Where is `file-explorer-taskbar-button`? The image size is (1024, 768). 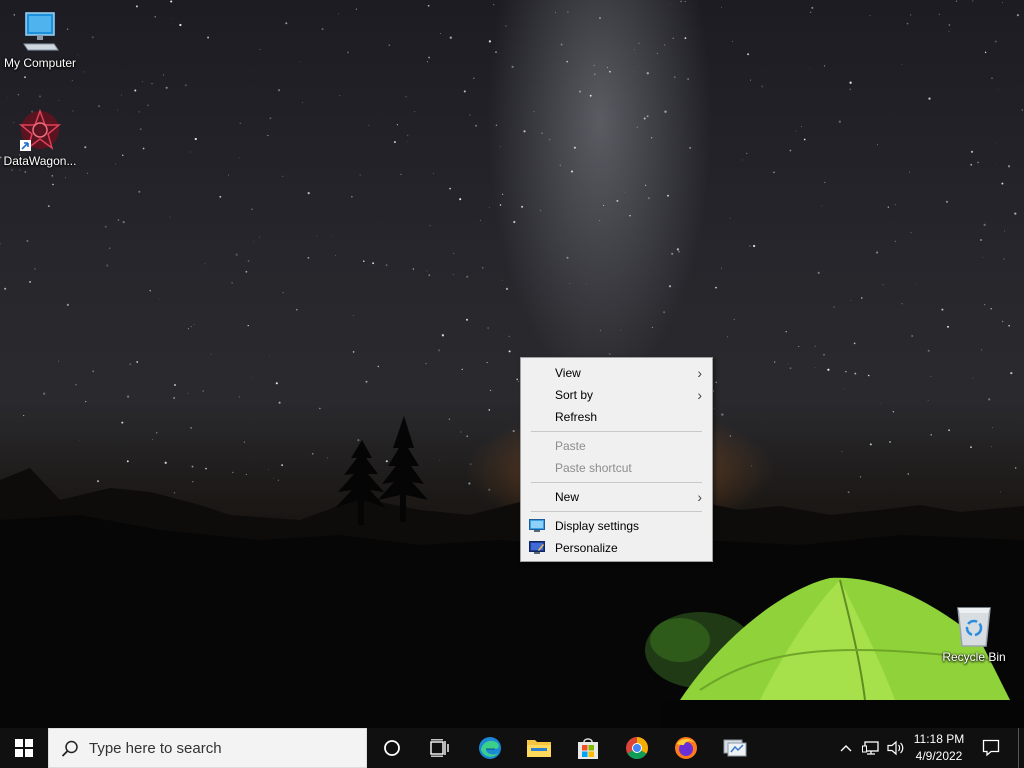
file-explorer-taskbar-button is located at coordinates (539, 748).